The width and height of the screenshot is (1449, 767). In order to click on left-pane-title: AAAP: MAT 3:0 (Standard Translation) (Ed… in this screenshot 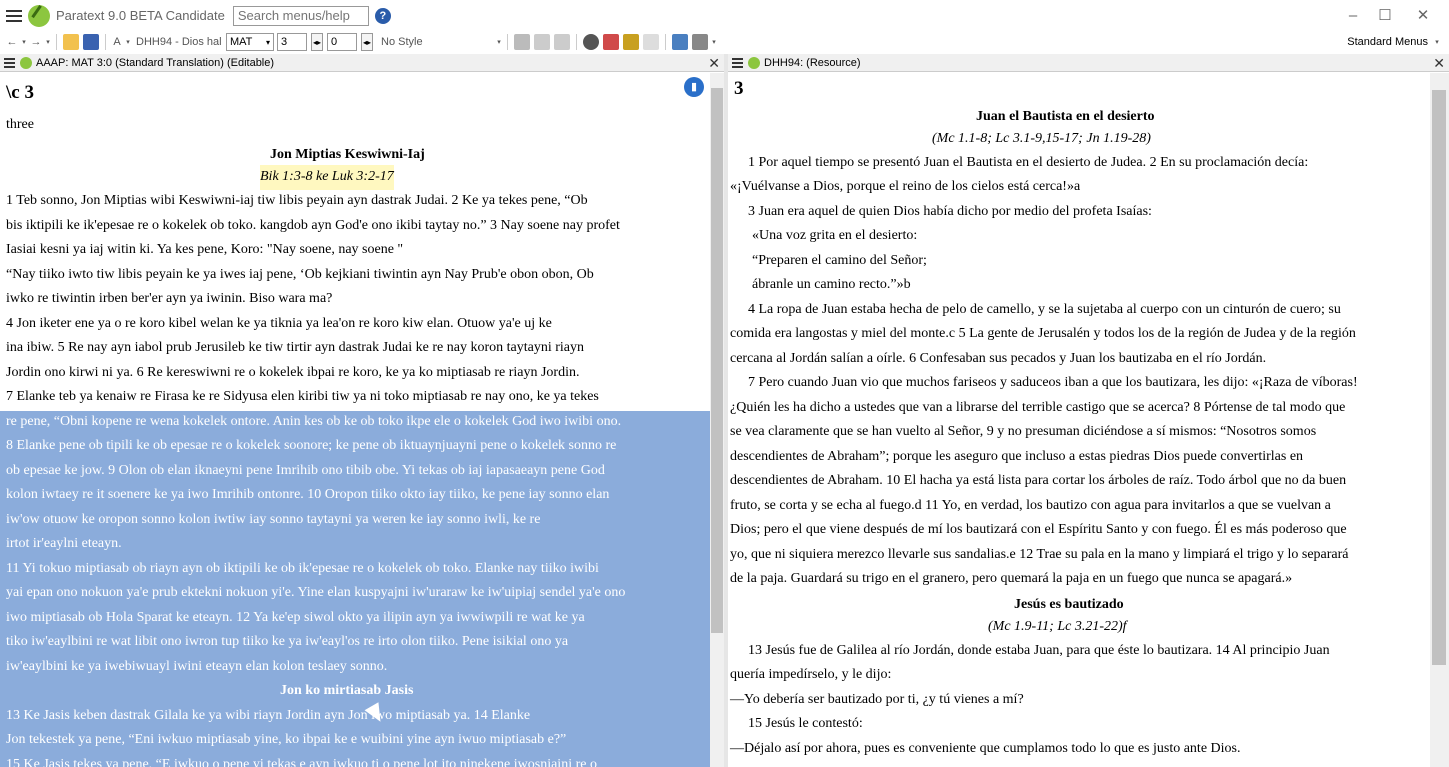, I will do `click(155, 62)`.